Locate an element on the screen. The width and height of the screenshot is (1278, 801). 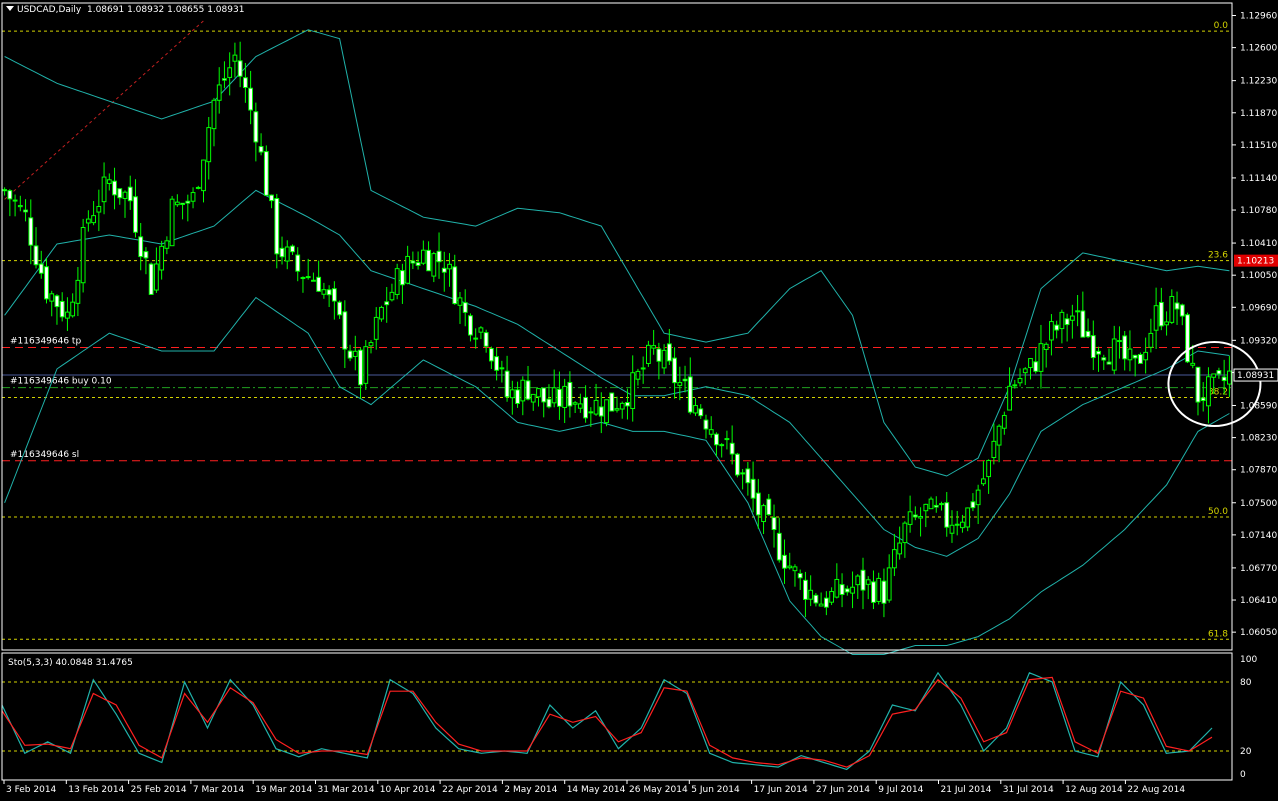
stoch-tick-label: 0 is located at coordinates (1243, 775).